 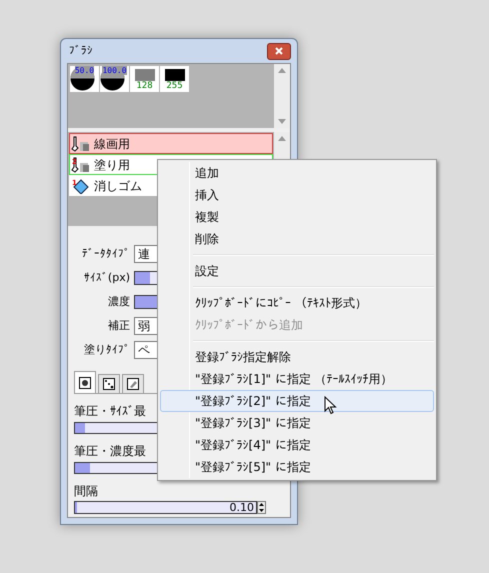 I want to click on brush-name: 塗り用, so click(x=112, y=165).